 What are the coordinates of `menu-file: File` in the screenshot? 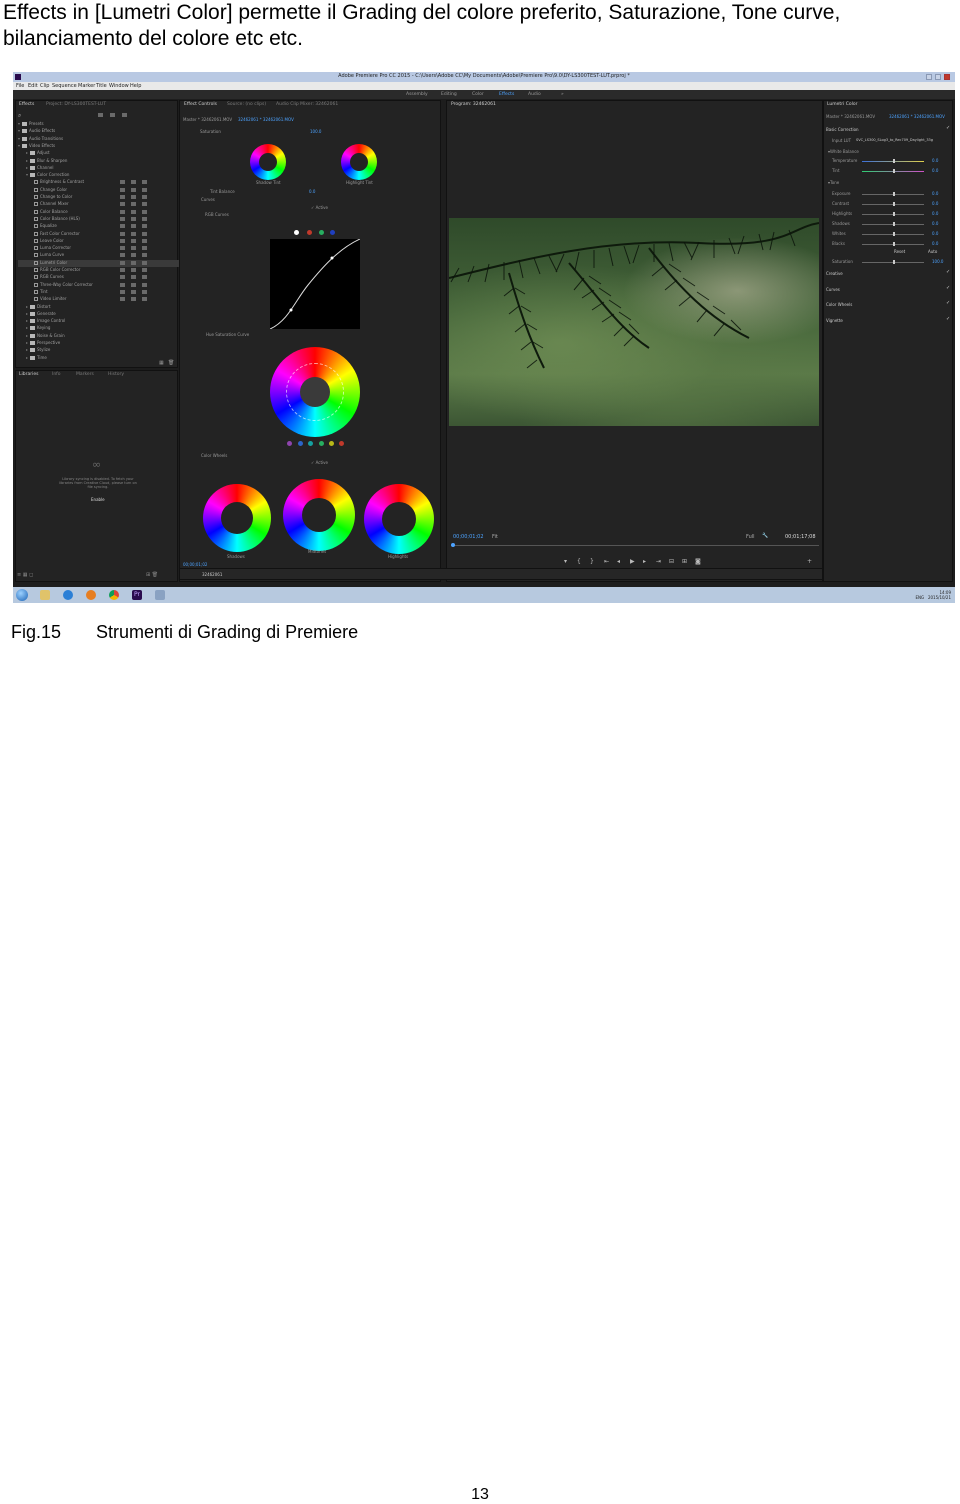 It's located at (20, 86).